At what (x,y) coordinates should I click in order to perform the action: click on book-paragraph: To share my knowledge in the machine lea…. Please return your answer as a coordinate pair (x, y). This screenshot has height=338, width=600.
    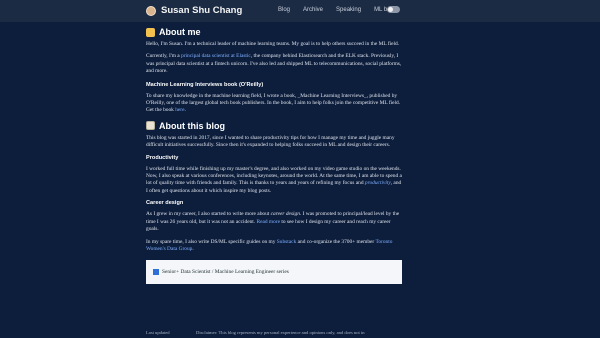
    Looking at the image, I should click on (274, 104).